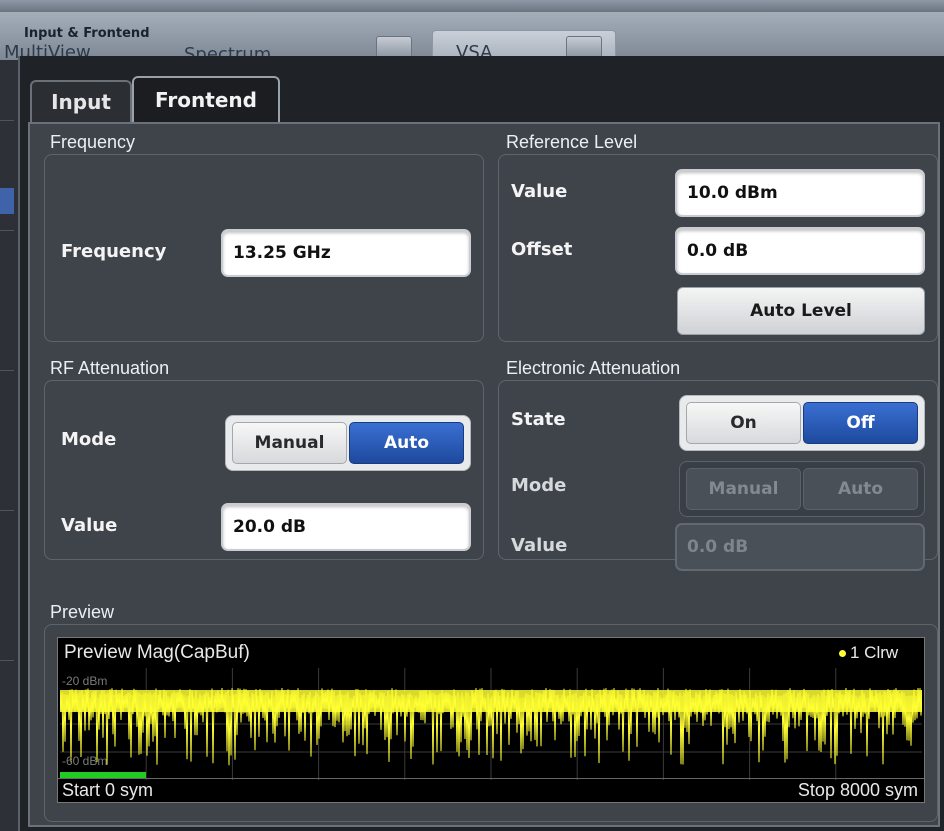 This screenshot has width=944, height=831. What do you see at coordinates (801, 311) in the screenshot?
I see `auto-level-button: Auto Level` at bounding box center [801, 311].